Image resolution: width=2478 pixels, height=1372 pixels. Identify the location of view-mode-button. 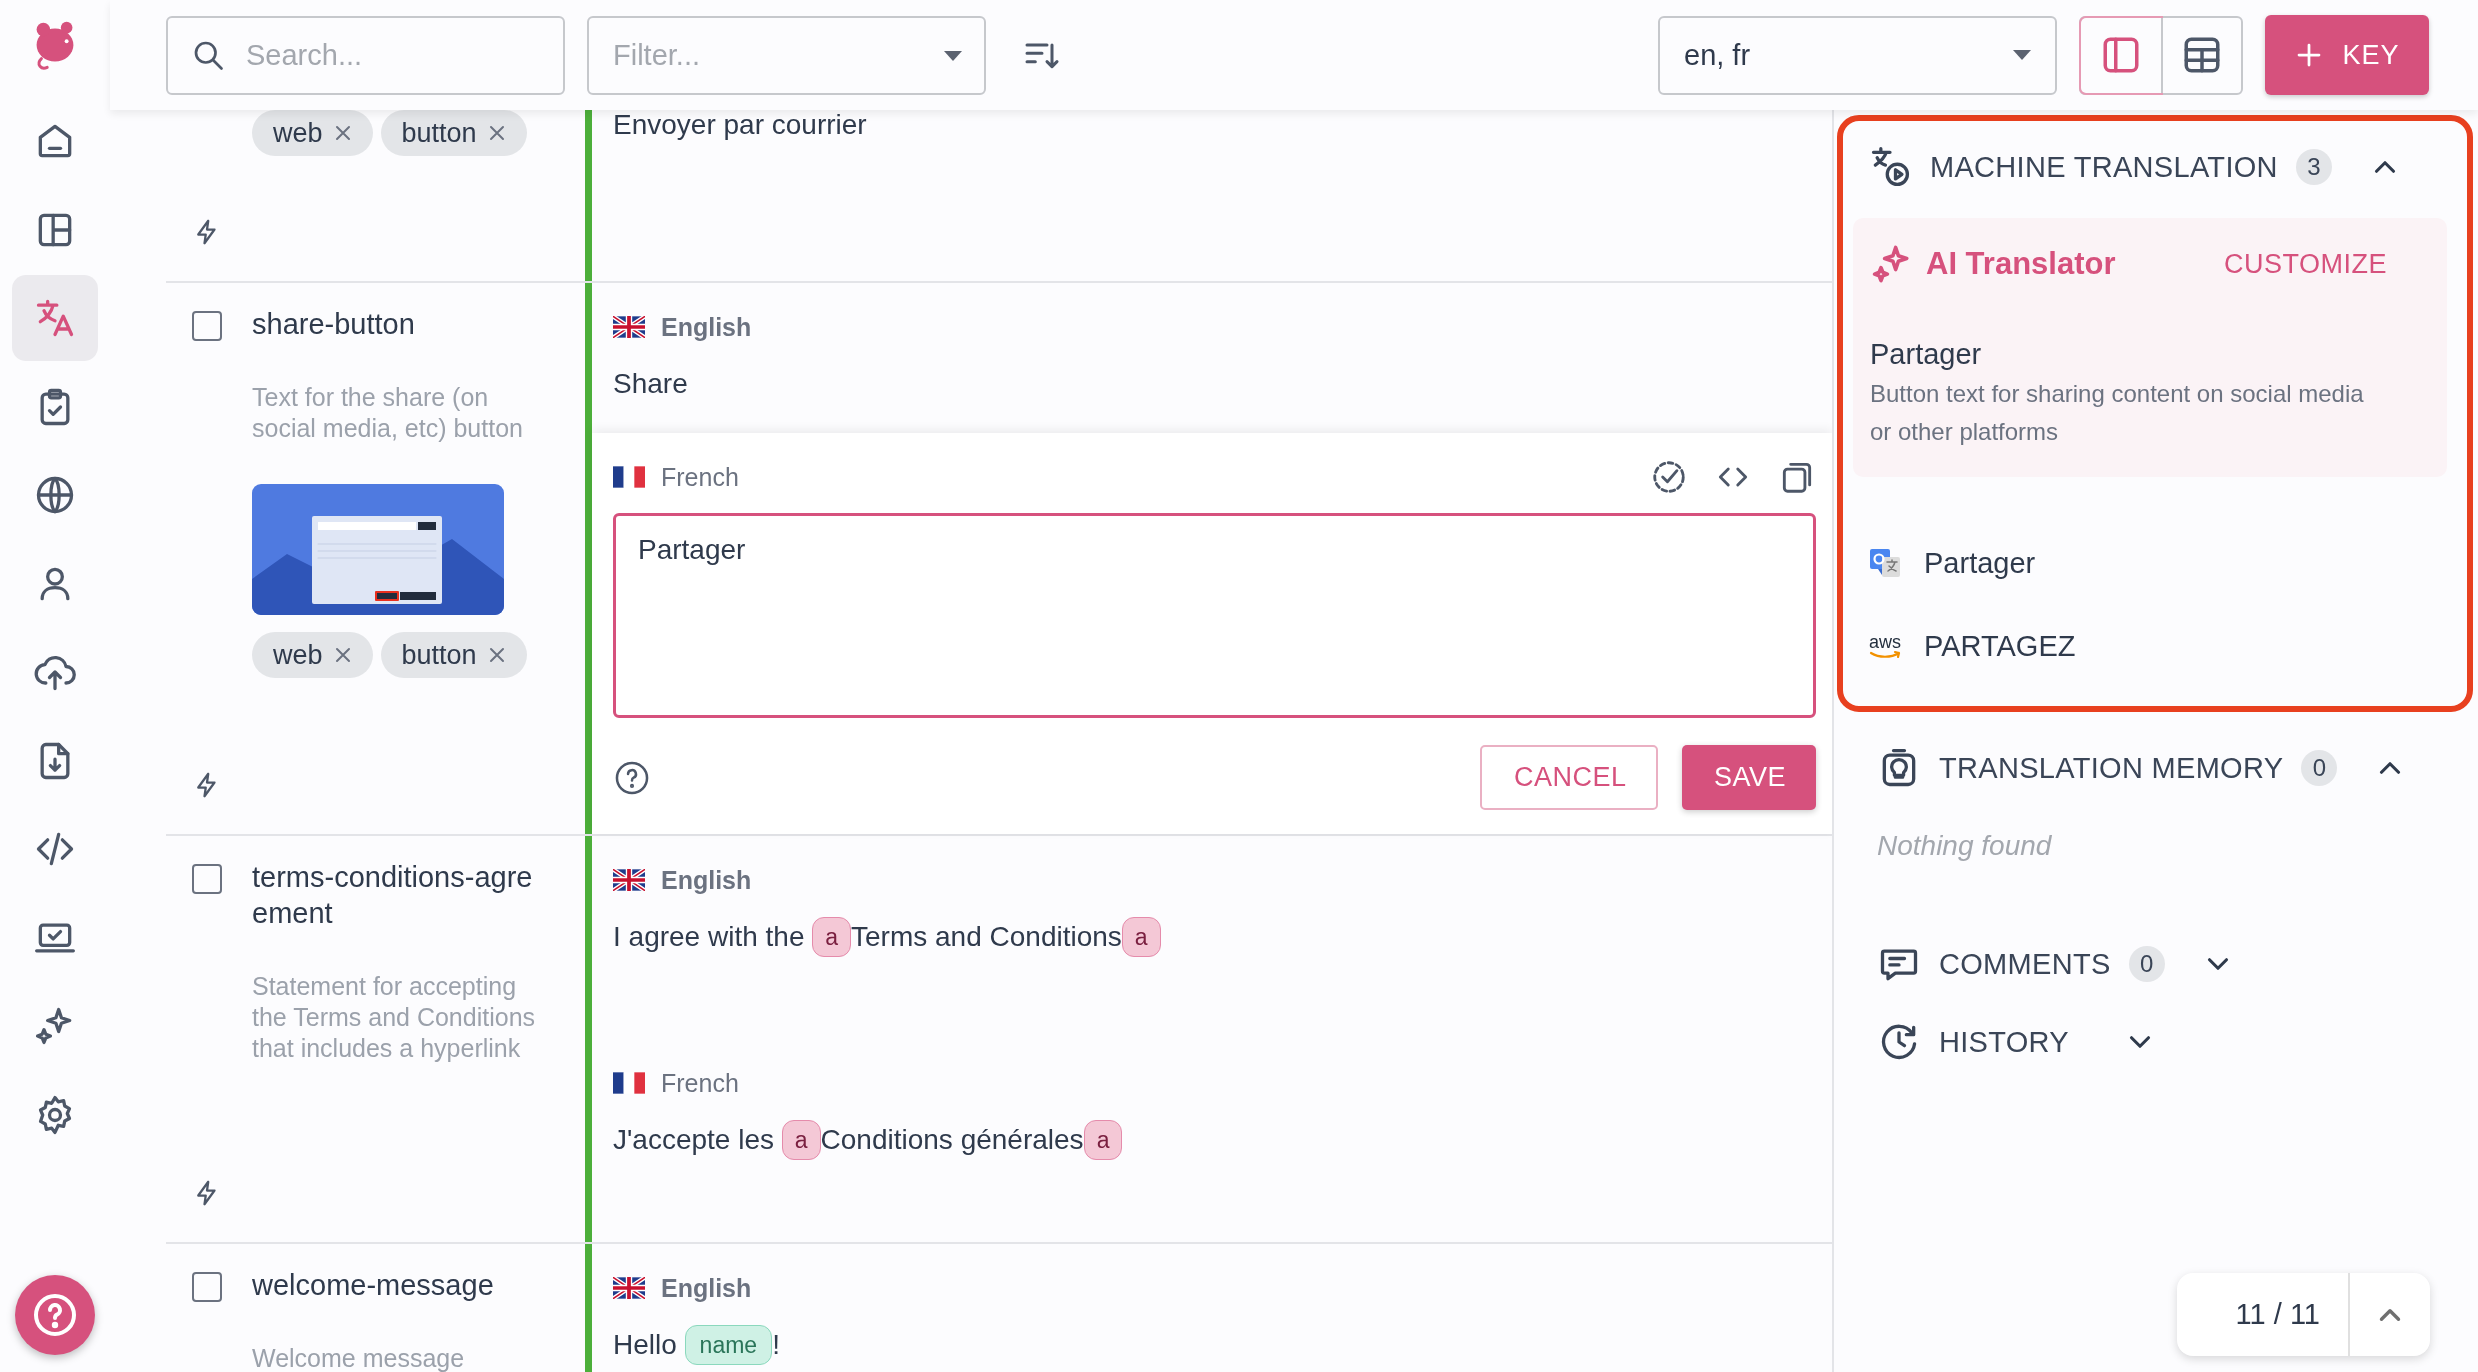
(2121, 55).